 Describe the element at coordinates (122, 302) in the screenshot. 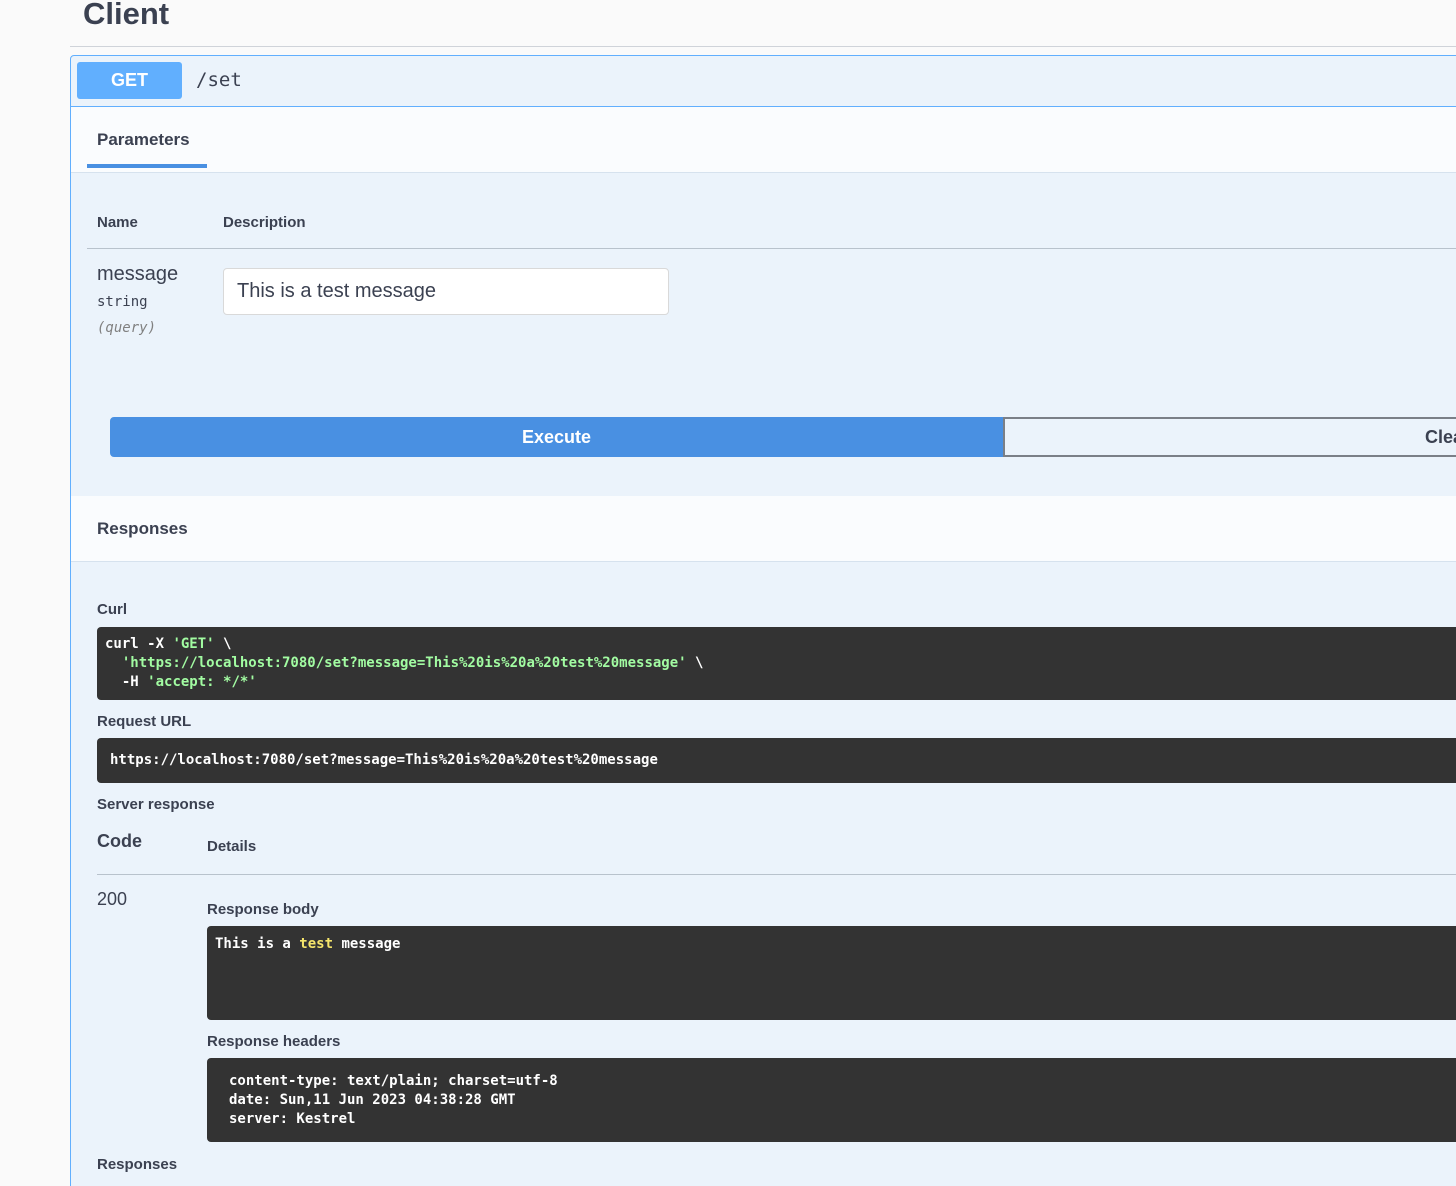

I see `param-type: string` at that location.